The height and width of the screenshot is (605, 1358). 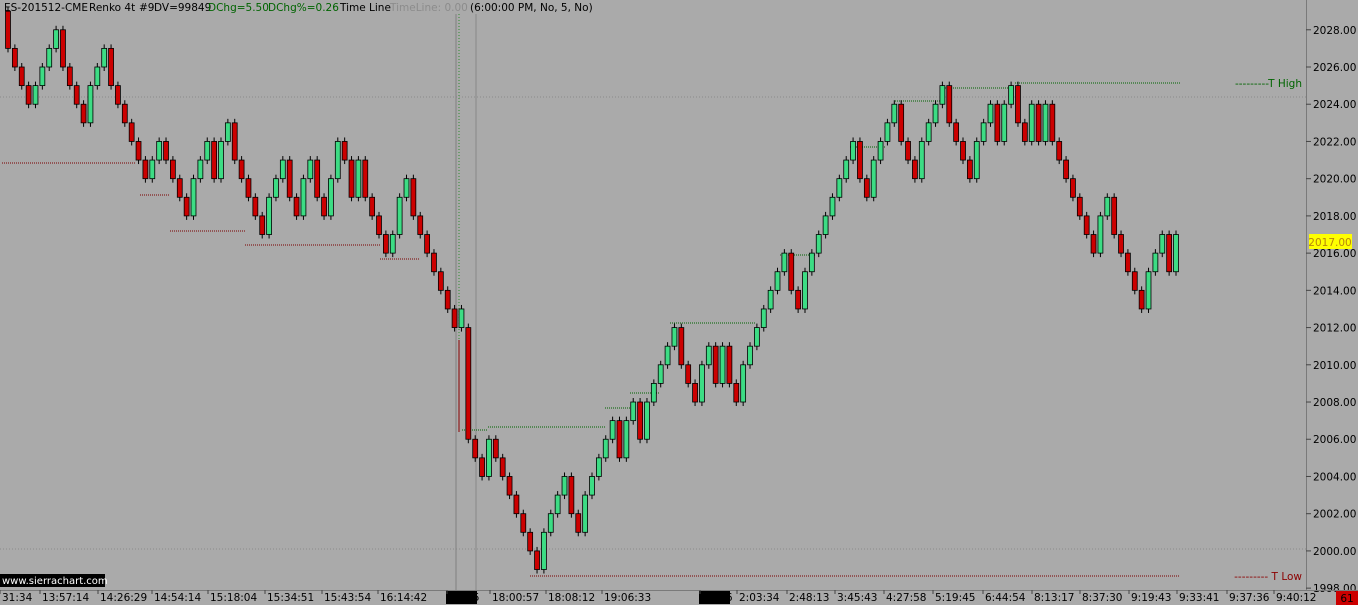 I want to click on time-tick-label: 4:27:58, so click(x=906, y=598).